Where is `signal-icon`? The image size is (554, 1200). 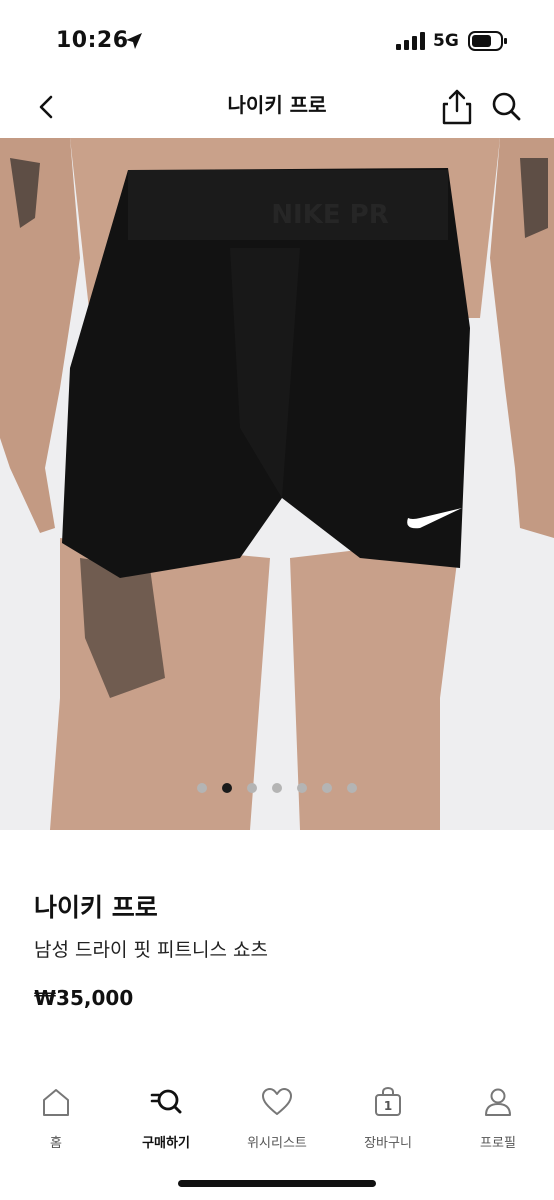
signal-icon is located at coordinates (410, 41).